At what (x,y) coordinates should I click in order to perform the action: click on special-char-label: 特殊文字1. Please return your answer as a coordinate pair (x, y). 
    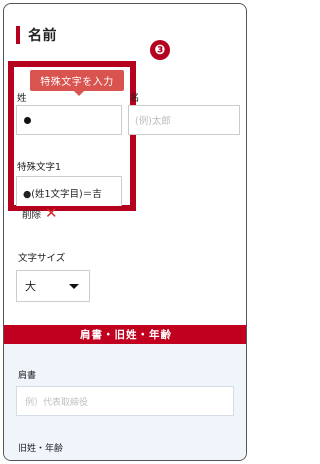
    Looking at the image, I should click on (39, 167).